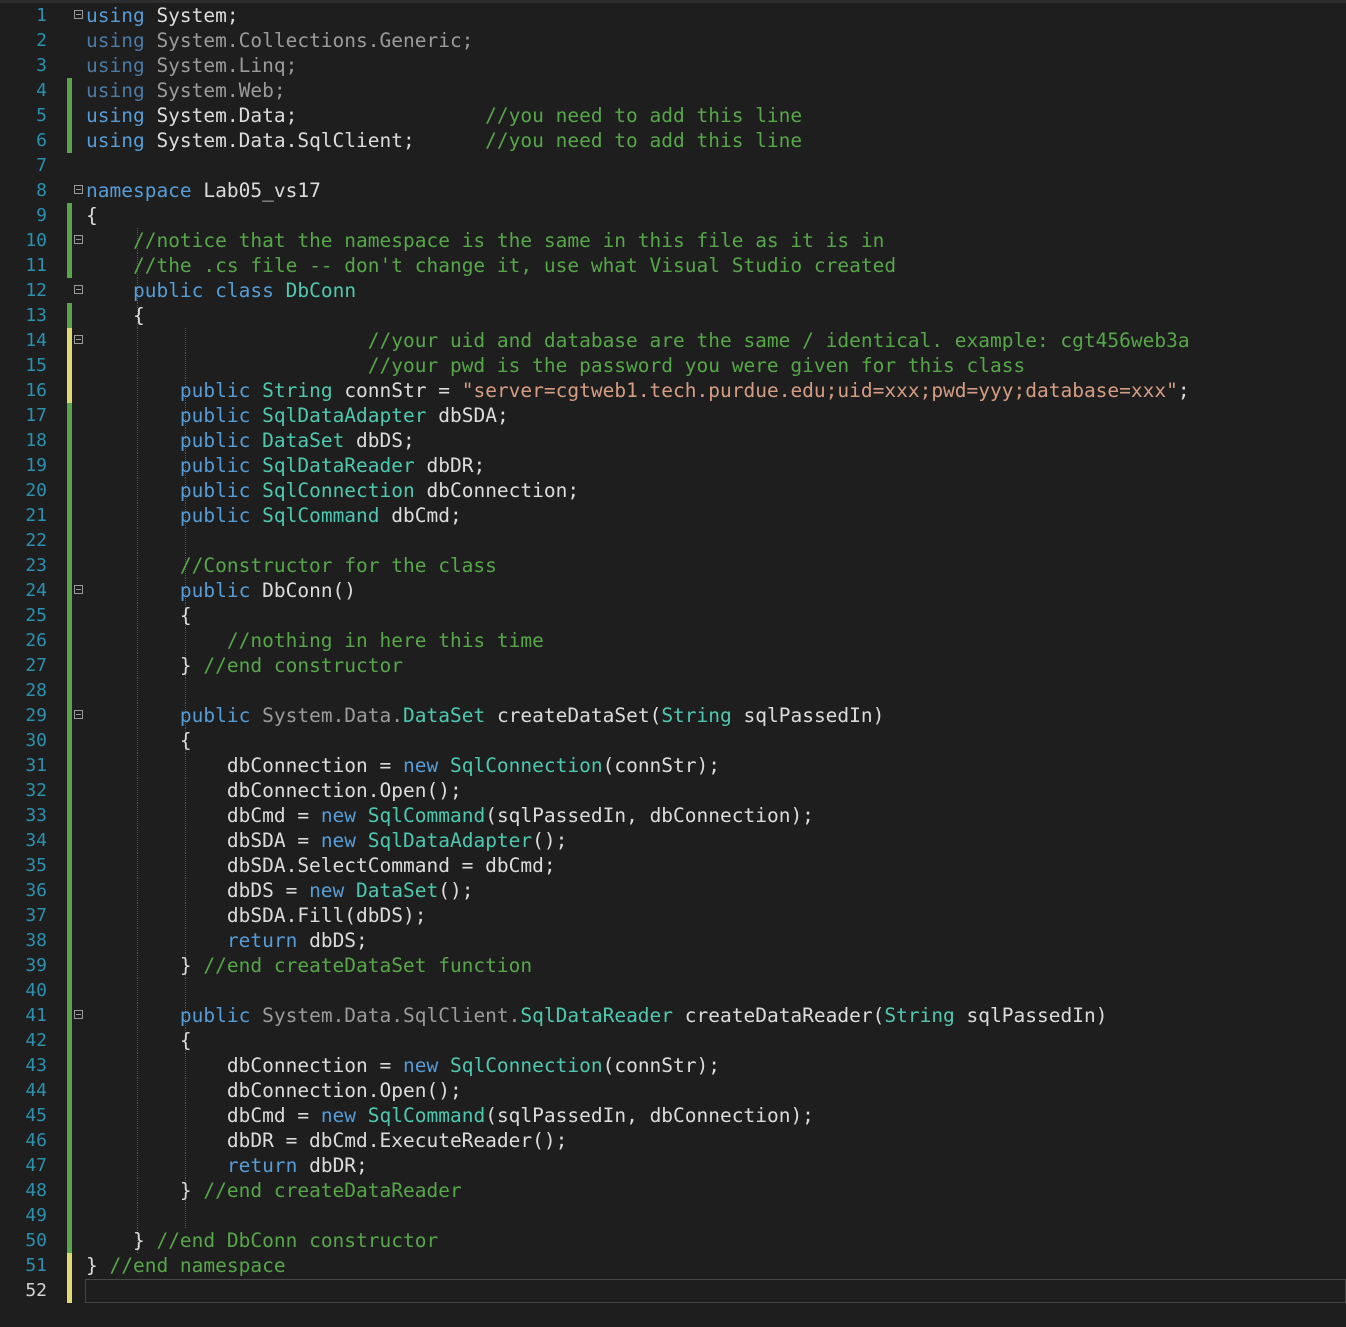 The height and width of the screenshot is (1327, 1346). Describe the element at coordinates (221, 590) in the screenshot. I see `code-text: public DbConn()` at that location.